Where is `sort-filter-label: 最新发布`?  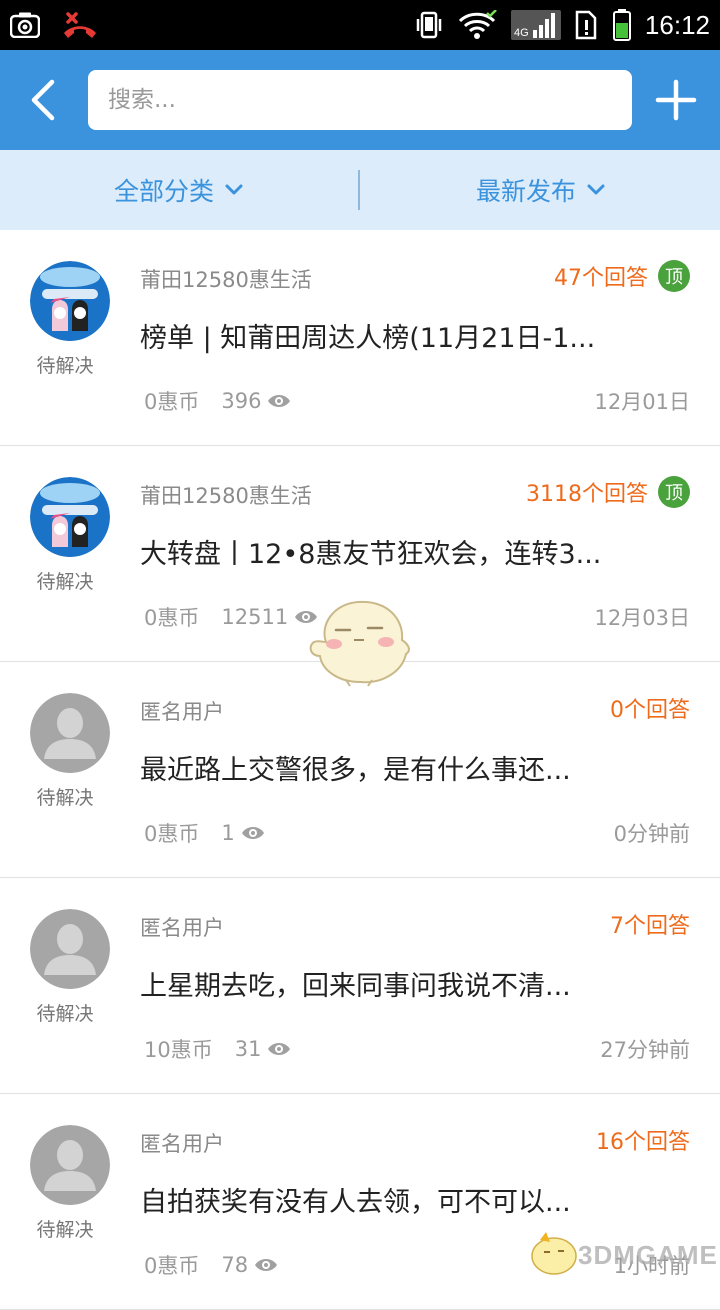 sort-filter-label: 最新发布 is located at coordinates (525, 191).